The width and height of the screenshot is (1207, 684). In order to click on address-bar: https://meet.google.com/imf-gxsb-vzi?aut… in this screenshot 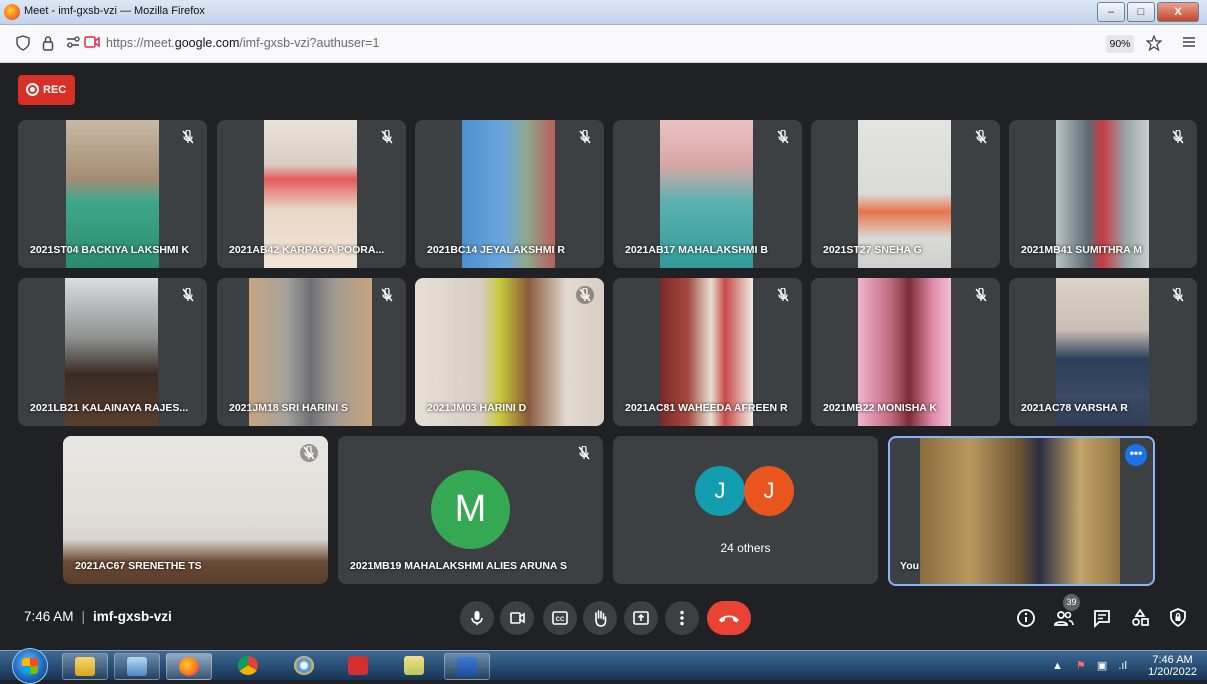, I will do `click(603, 44)`.